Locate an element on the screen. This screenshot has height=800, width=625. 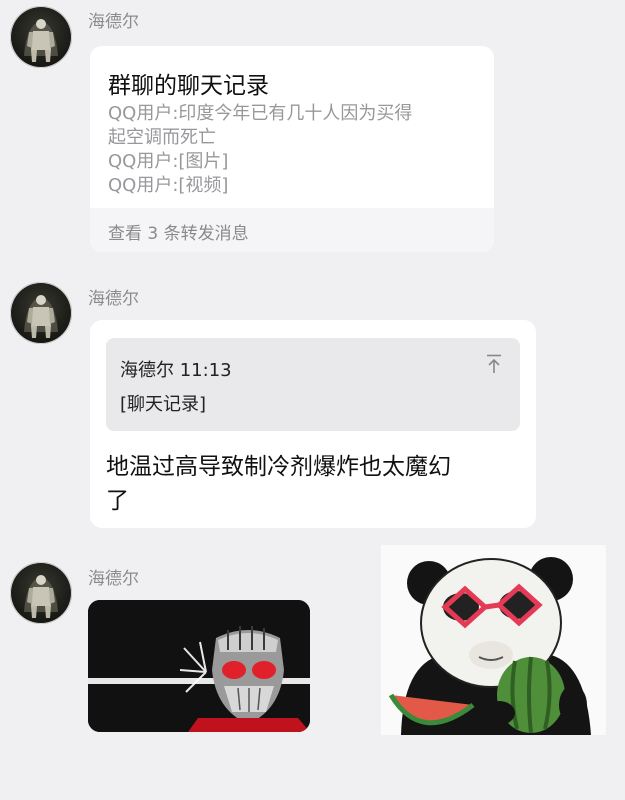
quote-header: 海德尔 11:13 is located at coordinates (176, 370).